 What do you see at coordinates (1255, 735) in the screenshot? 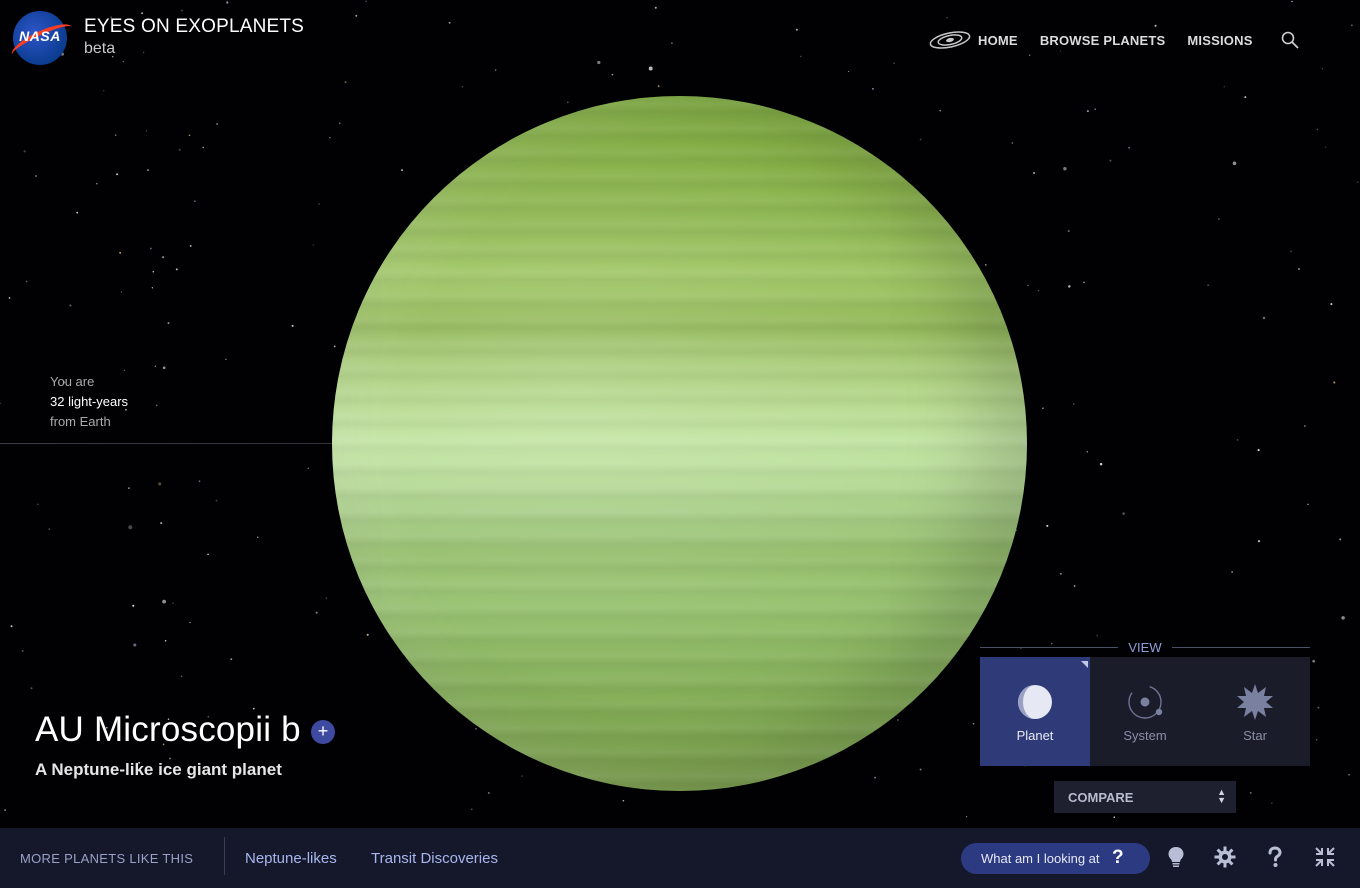
I see `view-option-star-label: Star` at bounding box center [1255, 735].